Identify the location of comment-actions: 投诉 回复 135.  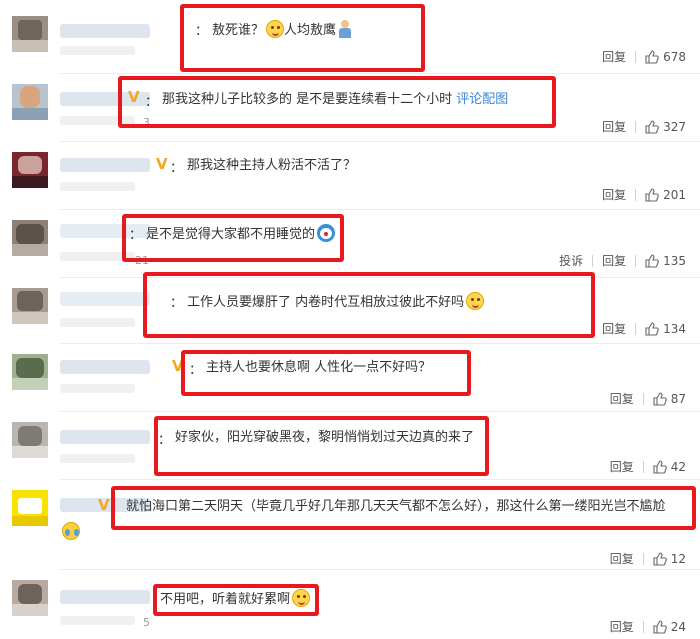
(622, 260).